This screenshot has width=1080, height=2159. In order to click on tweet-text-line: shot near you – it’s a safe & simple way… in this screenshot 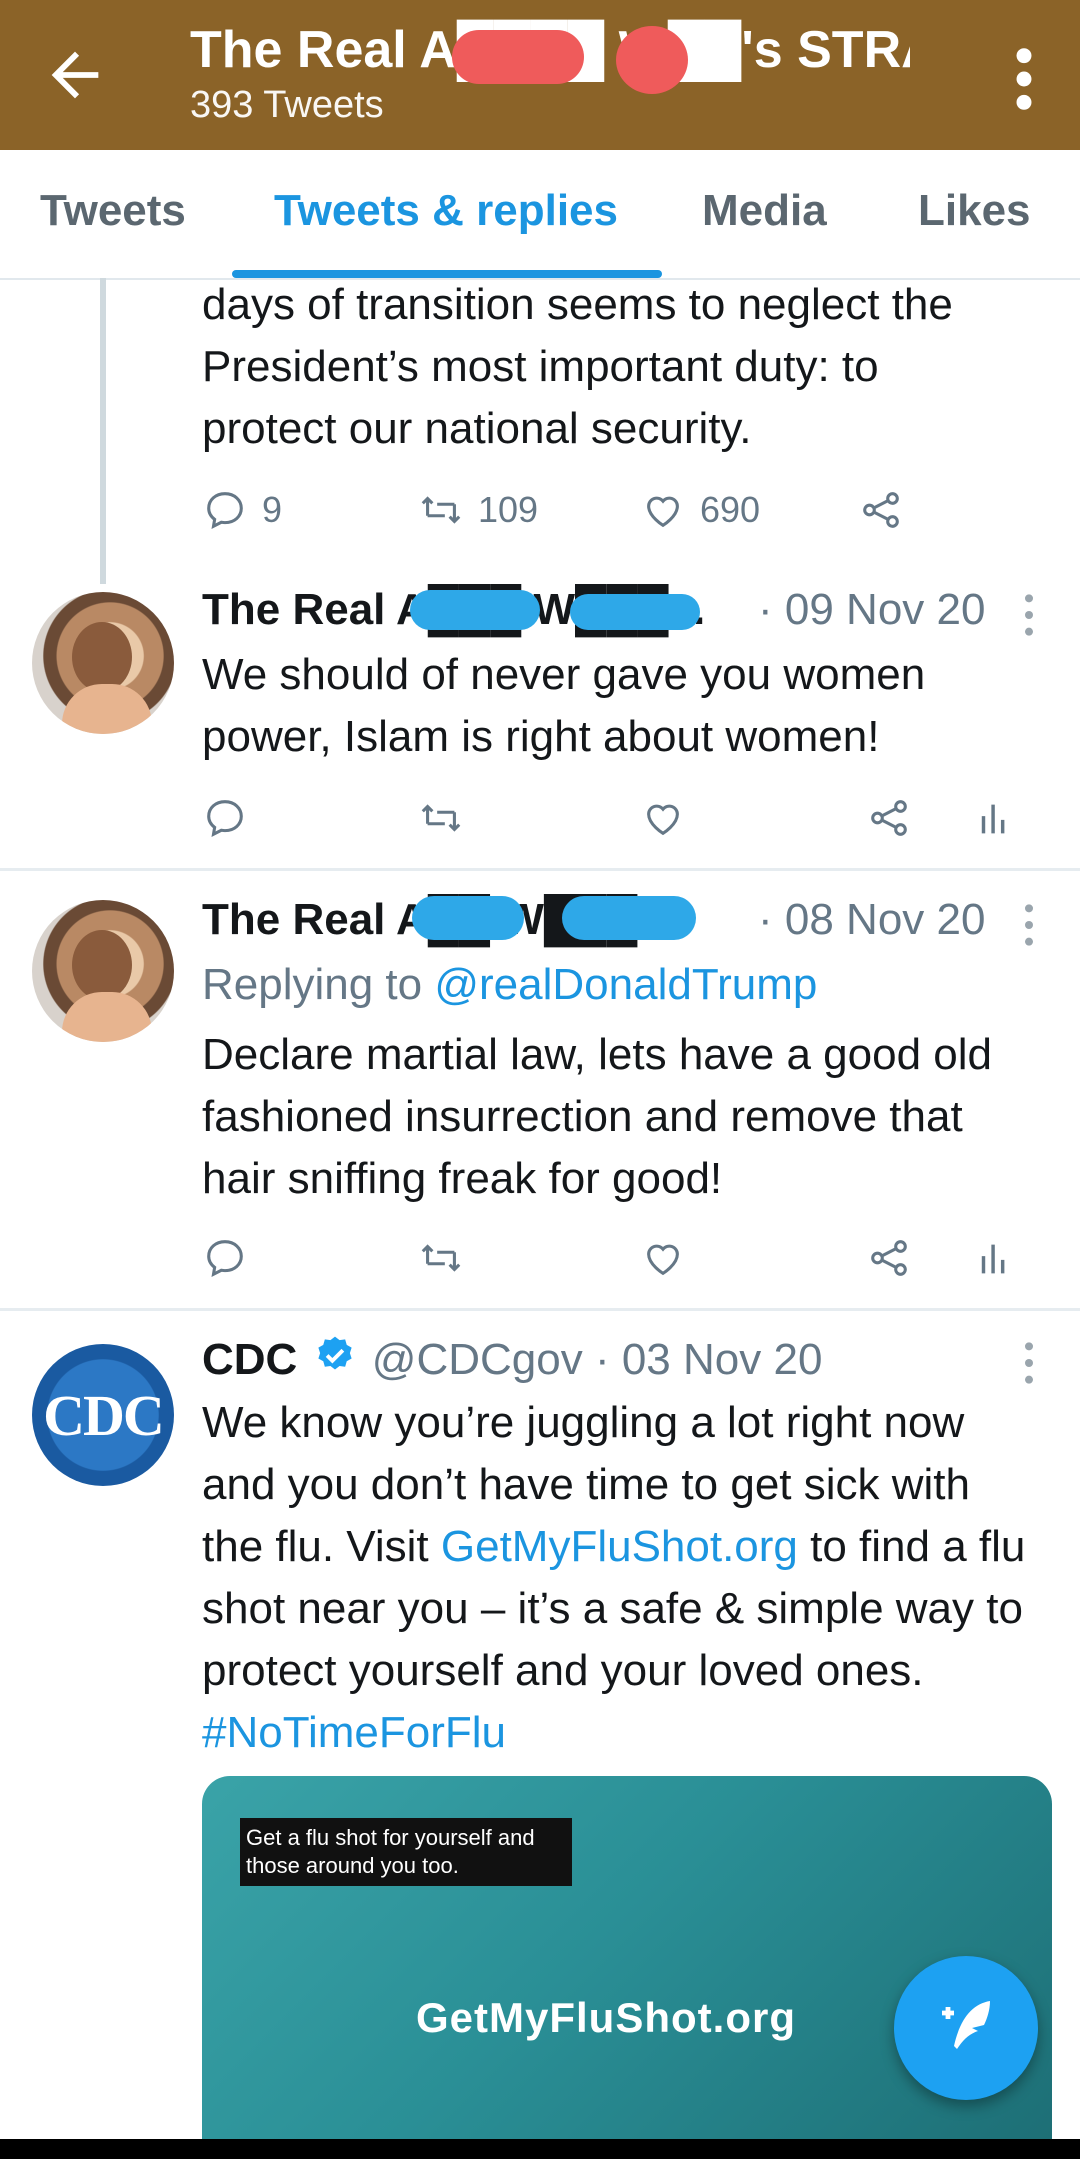, I will do `click(612, 1608)`.